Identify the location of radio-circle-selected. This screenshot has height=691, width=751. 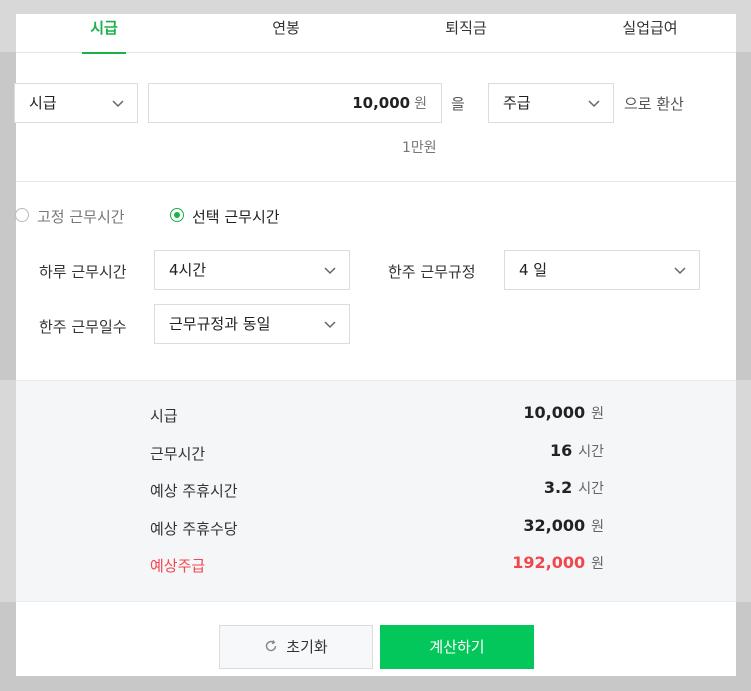
(177, 215).